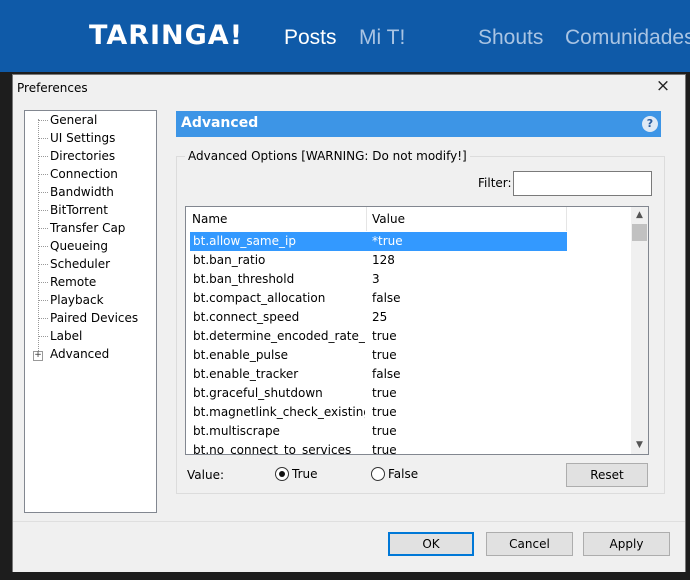 The height and width of the screenshot is (580, 690). I want to click on site-logo: TARINGA!, so click(166, 35).